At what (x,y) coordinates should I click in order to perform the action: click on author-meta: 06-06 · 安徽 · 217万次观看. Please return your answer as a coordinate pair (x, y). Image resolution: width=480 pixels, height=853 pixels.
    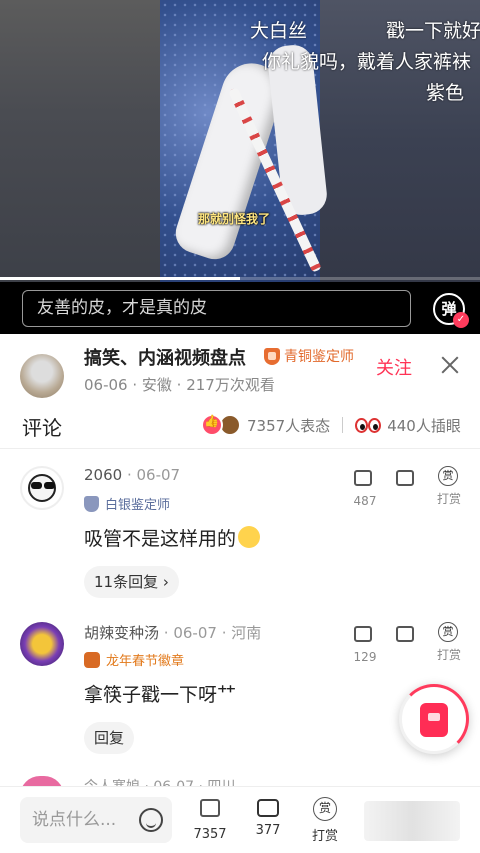
    Looking at the image, I should click on (179, 385).